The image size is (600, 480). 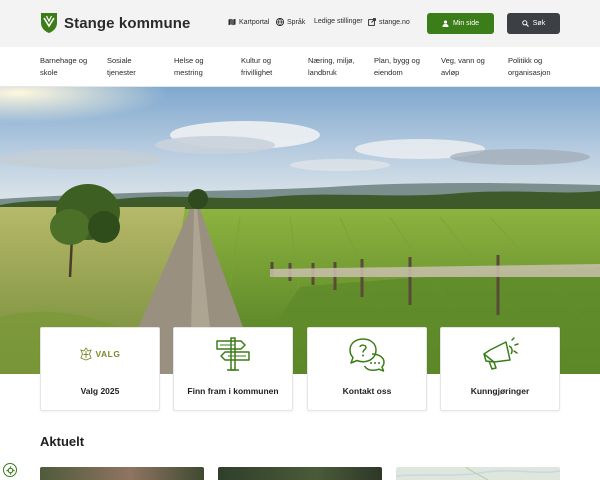 I want to click on card-finn-fram: Finn fram i kommunen, so click(x=233, y=369).